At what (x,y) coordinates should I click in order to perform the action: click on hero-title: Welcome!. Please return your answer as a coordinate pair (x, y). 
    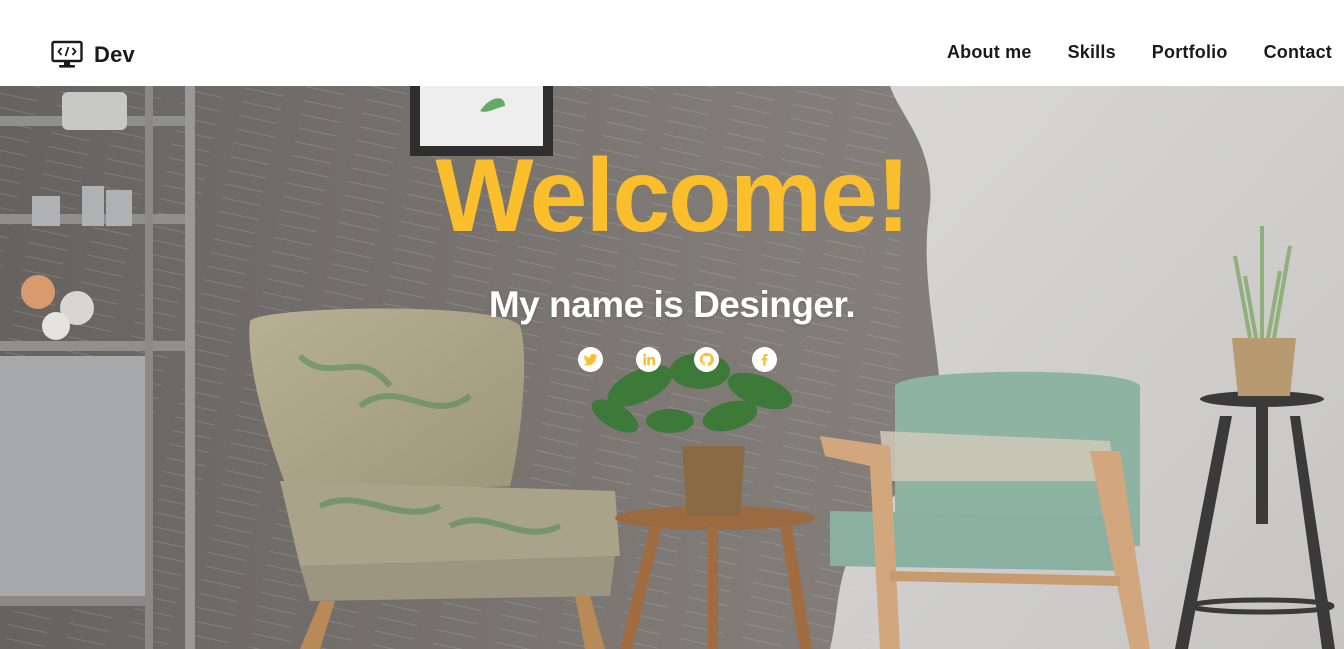
    Looking at the image, I should click on (672, 196).